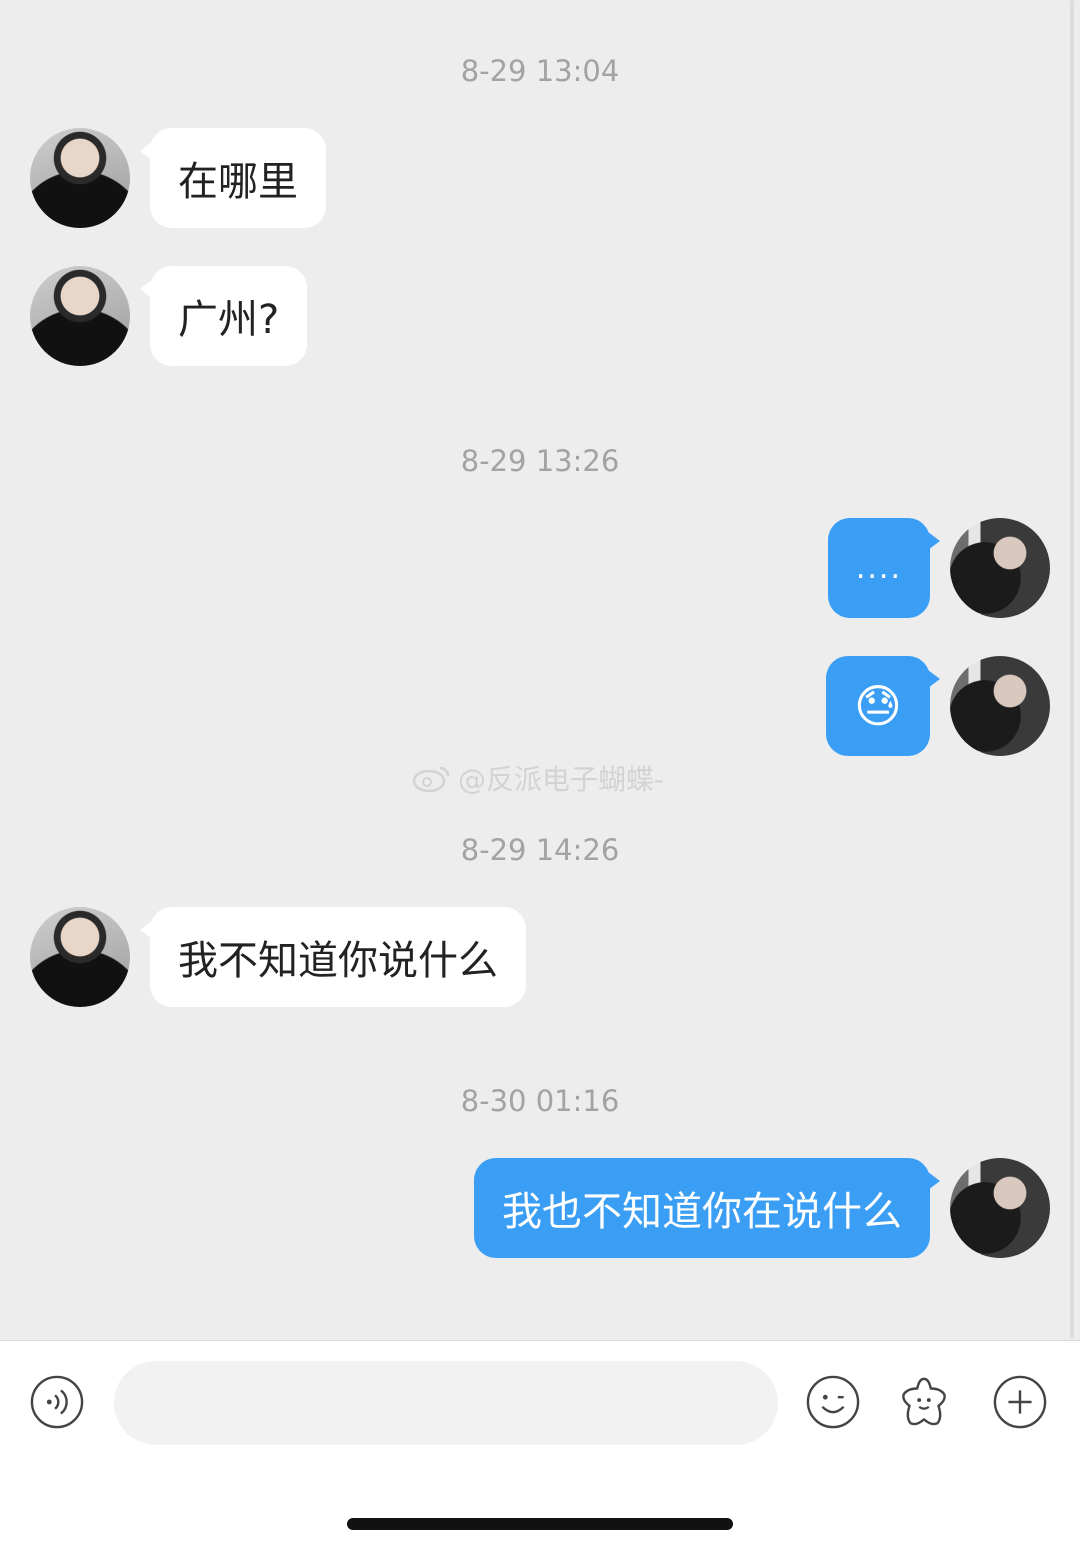 The image size is (1080, 1551). What do you see at coordinates (924, 1402) in the screenshot?
I see `star-sticker-icon` at bounding box center [924, 1402].